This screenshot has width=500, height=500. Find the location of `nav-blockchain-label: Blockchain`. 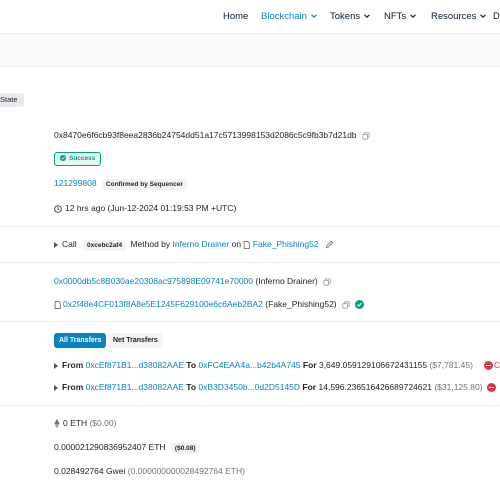

nav-blockchain-label: Blockchain is located at coordinates (284, 16).